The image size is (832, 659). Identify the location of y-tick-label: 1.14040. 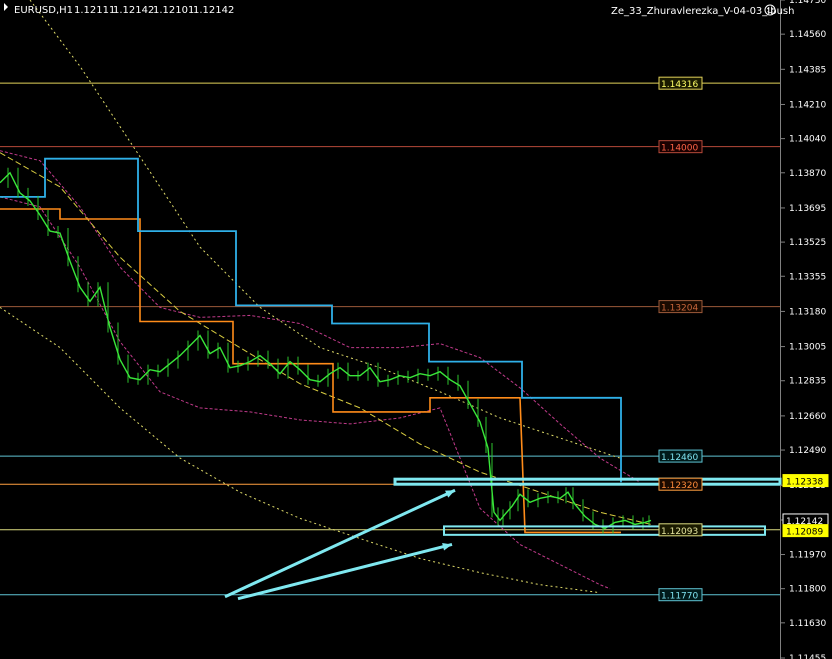
(807, 140).